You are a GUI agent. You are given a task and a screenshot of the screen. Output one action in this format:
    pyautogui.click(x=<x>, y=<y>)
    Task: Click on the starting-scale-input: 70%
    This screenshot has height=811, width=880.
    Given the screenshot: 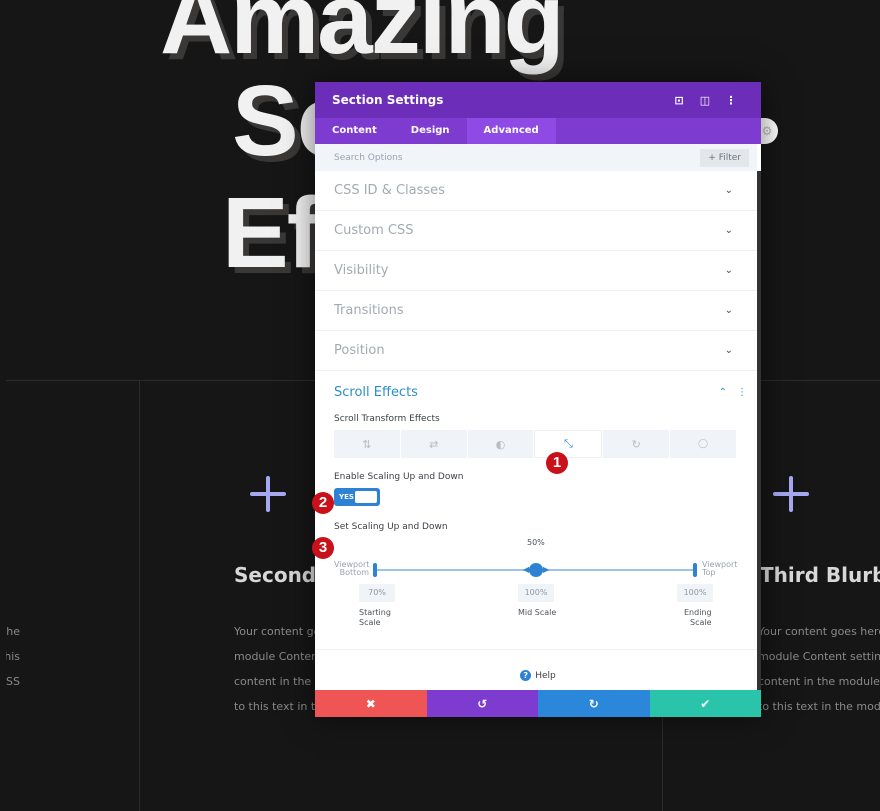 What is the action you would take?
    pyautogui.click(x=377, y=593)
    